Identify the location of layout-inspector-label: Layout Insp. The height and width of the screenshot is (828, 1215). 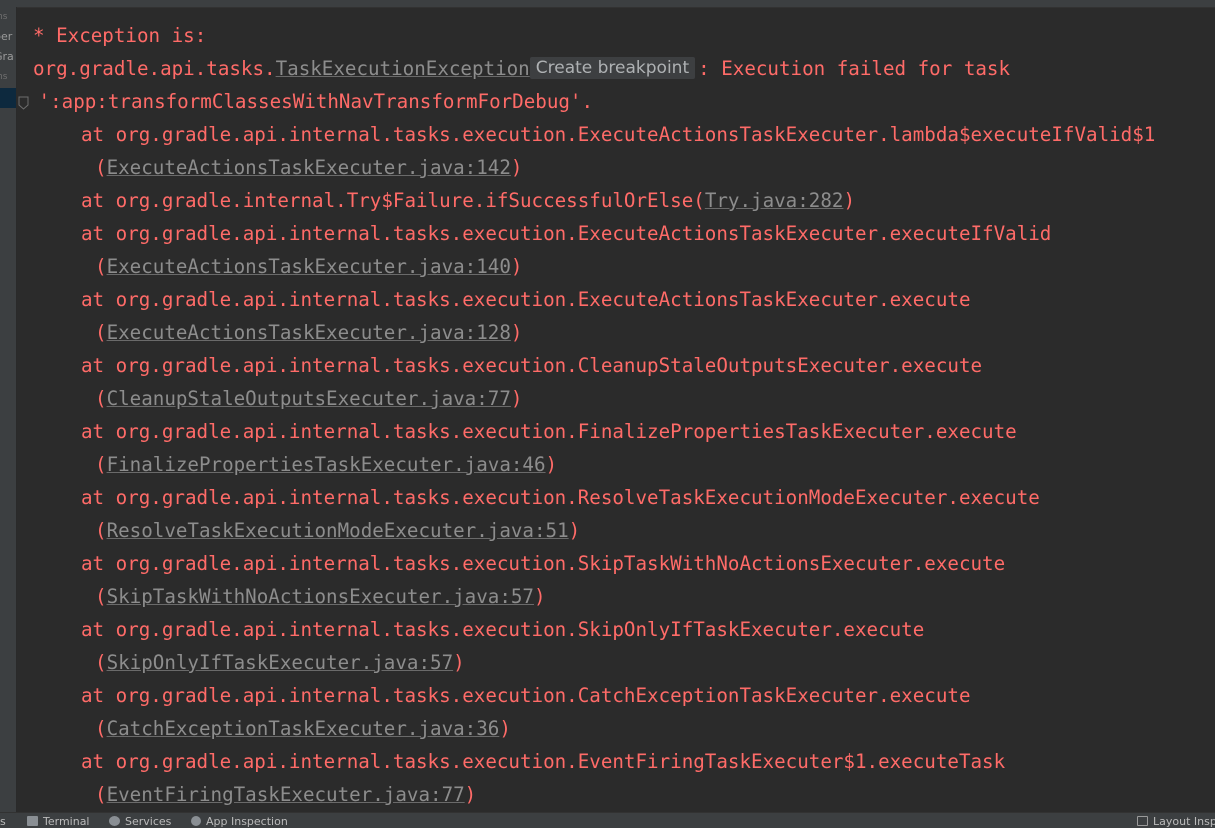
(1184, 821).